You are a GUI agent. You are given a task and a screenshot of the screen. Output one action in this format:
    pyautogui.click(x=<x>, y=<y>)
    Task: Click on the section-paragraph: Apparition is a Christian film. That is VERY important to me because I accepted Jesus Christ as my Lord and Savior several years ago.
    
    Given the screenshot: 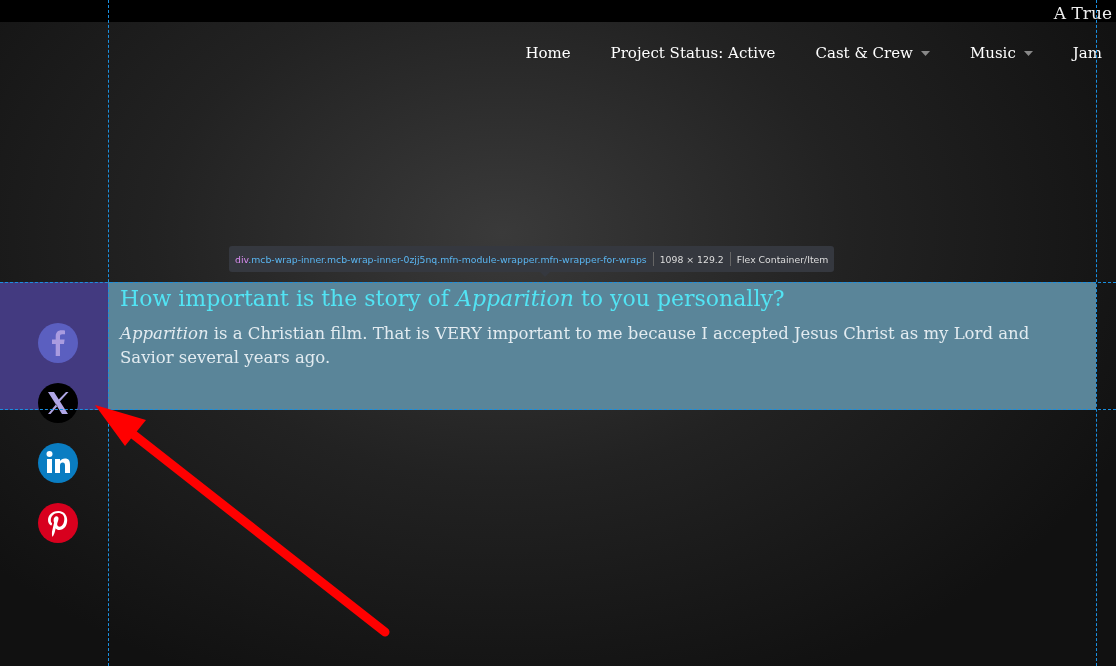 What is the action you would take?
    pyautogui.click(x=575, y=346)
    